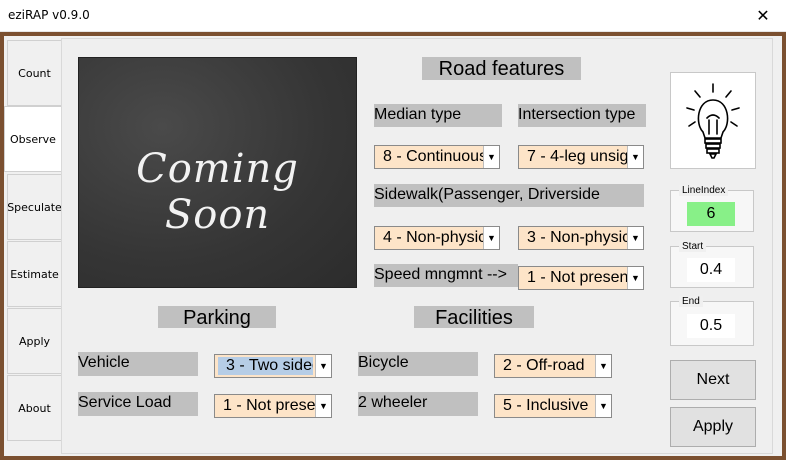  I want to click on vehicle-label: Vehicle, so click(138, 364).